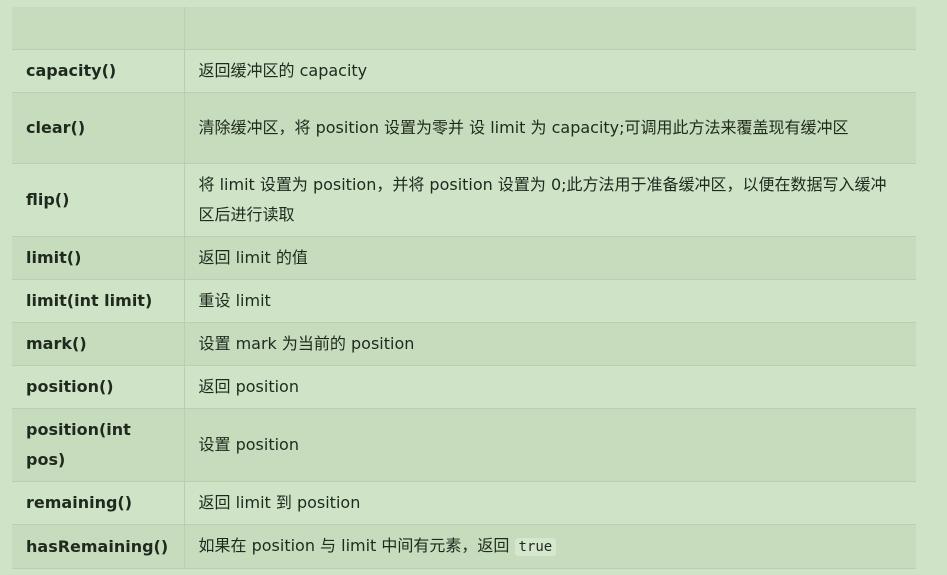 Image resolution: width=947 pixels, height=575 pixels. What do you see at coordinates (98, 128) in the screenshot?
I see `method-name: clear()` at bounding box center [98, 128].